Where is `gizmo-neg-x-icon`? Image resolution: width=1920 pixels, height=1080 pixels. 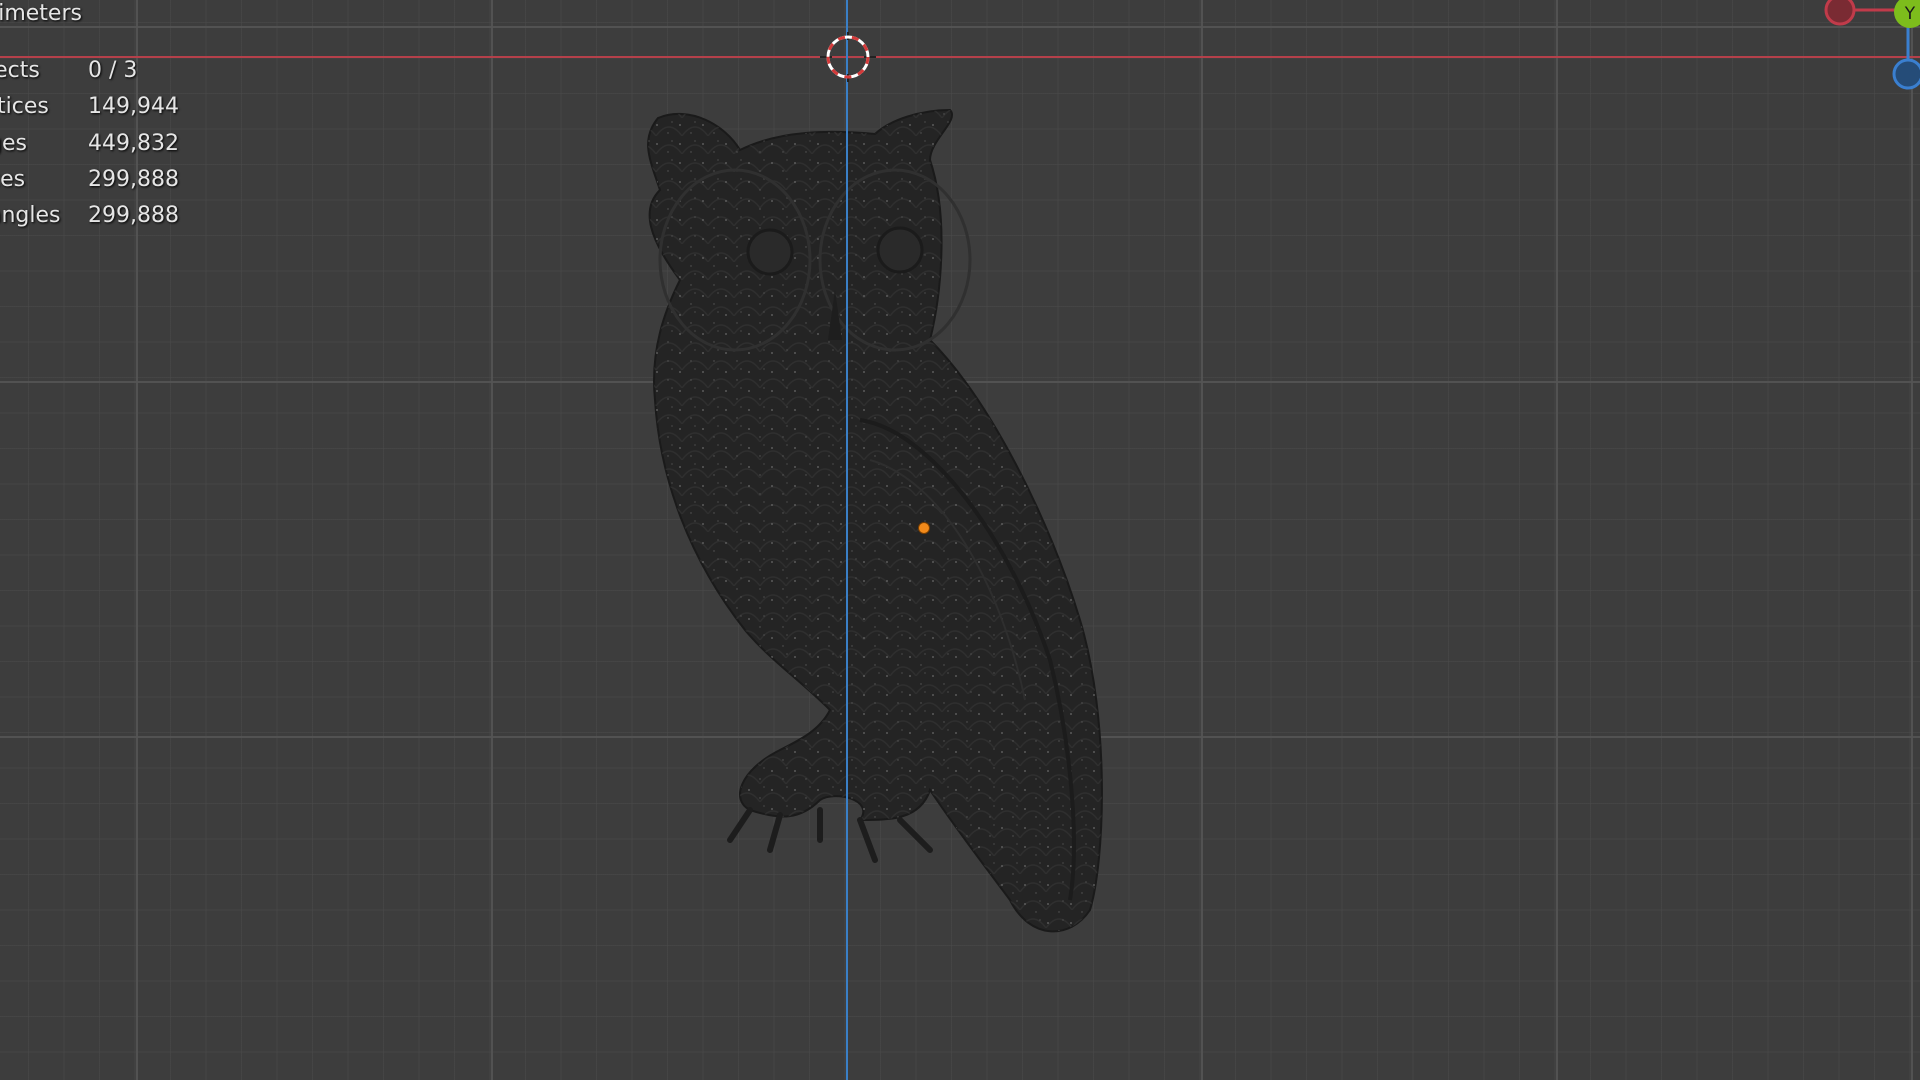
gizmo-neg-x-icon is located at coordinates (1840, 13).